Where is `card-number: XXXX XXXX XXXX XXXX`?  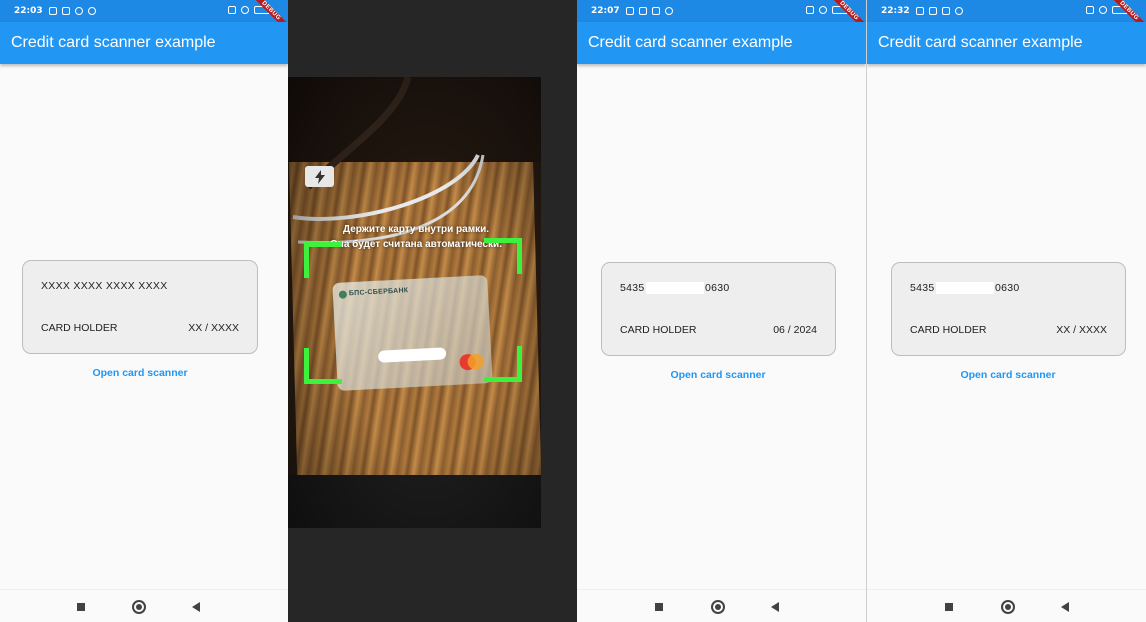 card-number: XXXX XXXX XXXX XXXX is located at coordinates (104, 286).